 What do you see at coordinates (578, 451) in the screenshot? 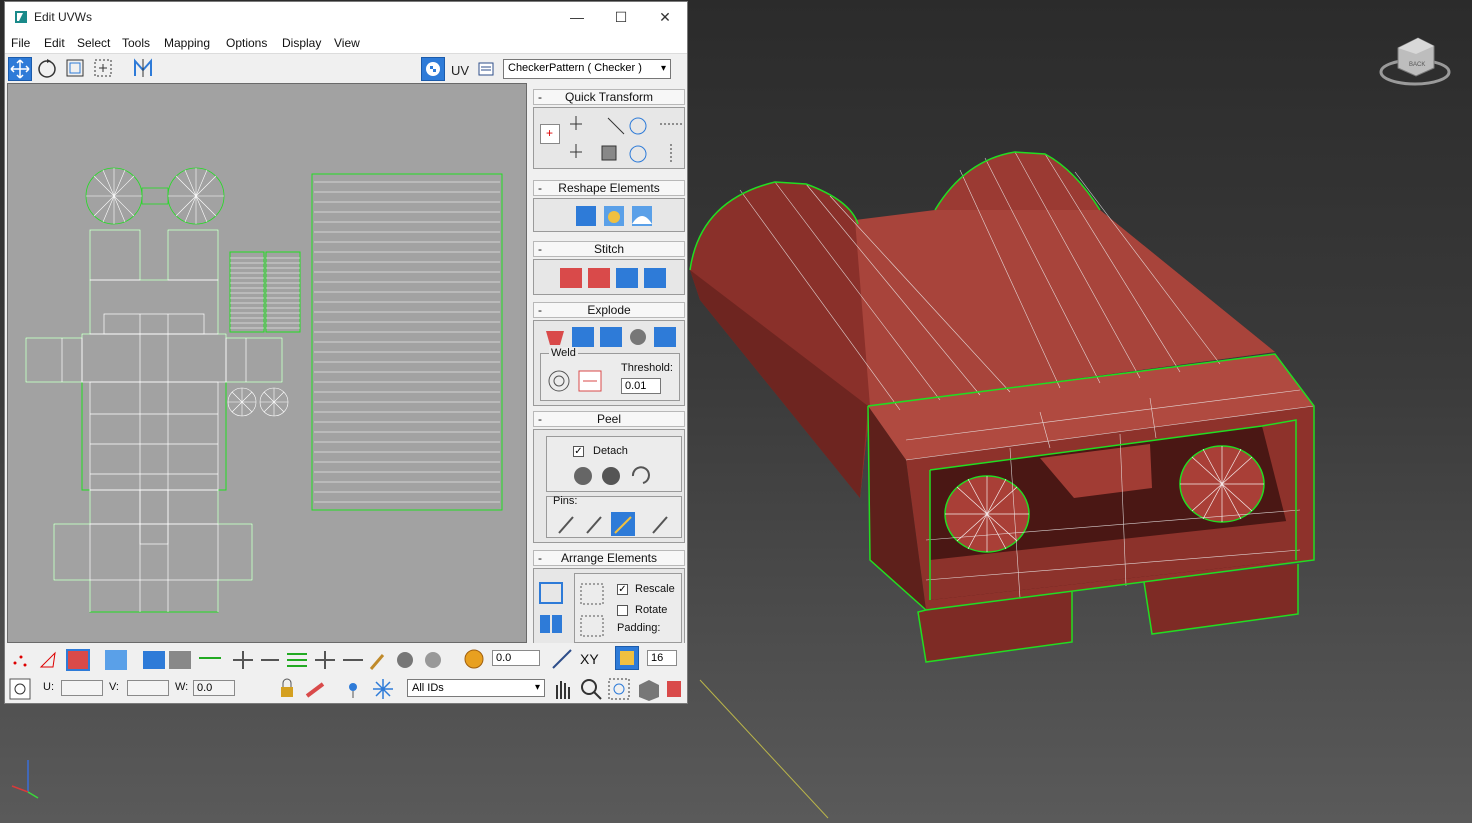
I see `detach-checkbox: ✓` at bounding box center [578, 451].